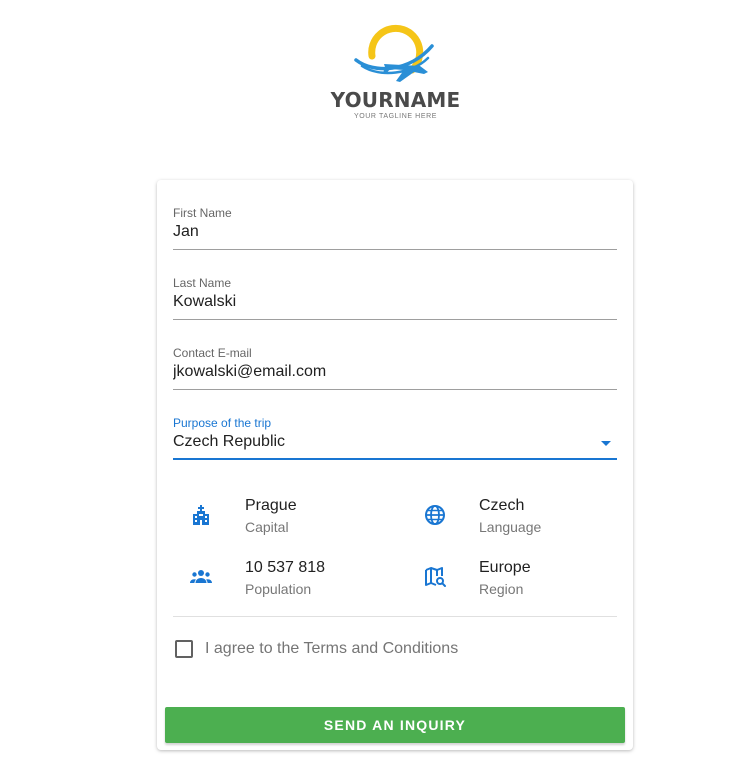 Image resolution: width=749 pixels, height=774 pixels. What do you see at coordinates (501, 589) in the screenshot?
I see `region-label: Region` at bounding box center [501, 589].